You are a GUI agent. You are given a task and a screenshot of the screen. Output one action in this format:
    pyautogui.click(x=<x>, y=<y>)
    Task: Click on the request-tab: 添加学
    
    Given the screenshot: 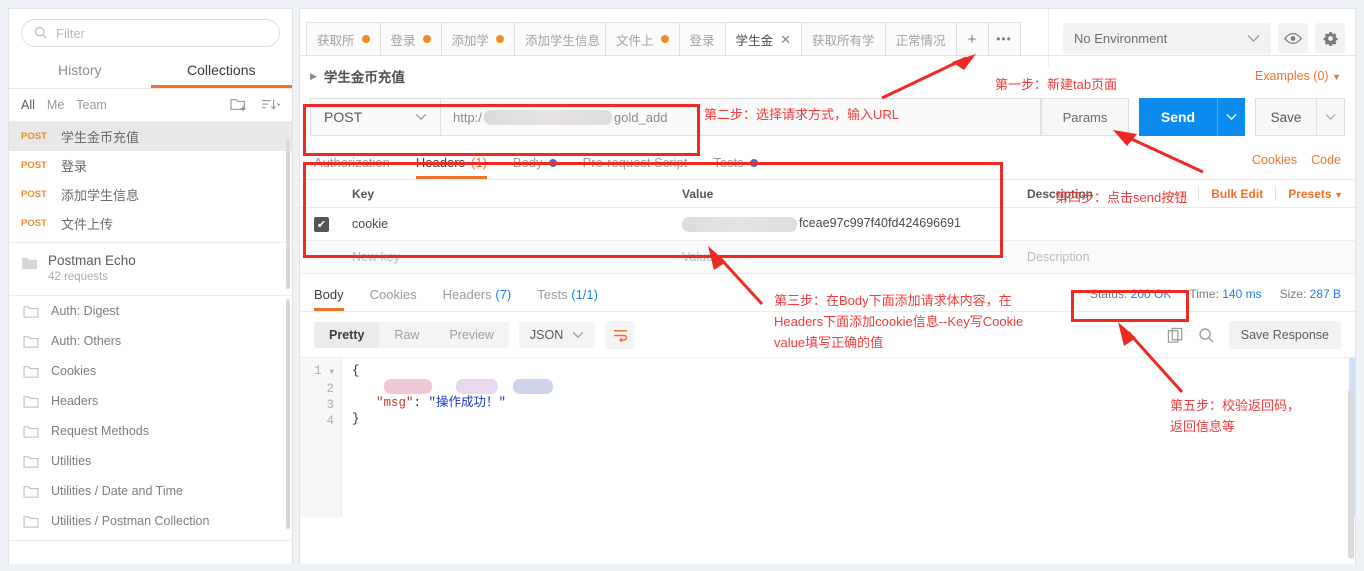 What is the action you would take?
    pyautogui.click(x=478, y=38)
    